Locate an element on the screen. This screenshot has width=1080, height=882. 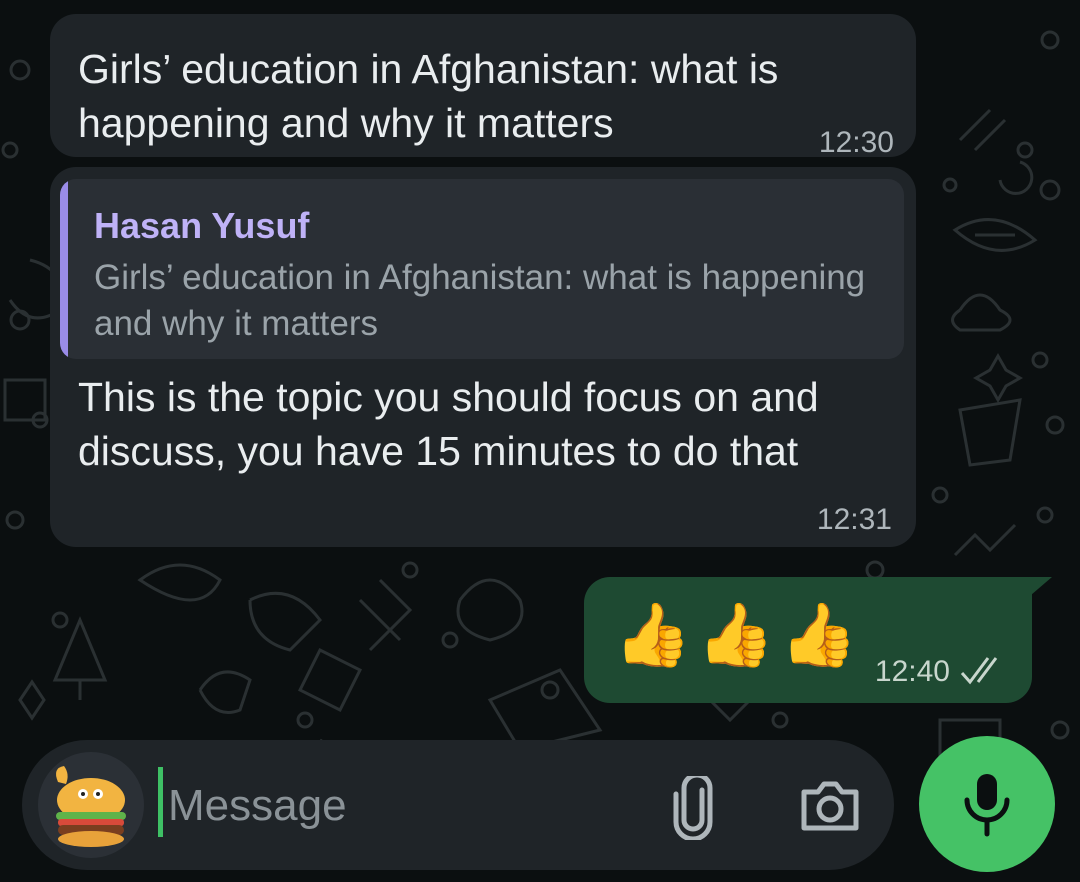
double-check-icon is located at coordinates (979, 671).